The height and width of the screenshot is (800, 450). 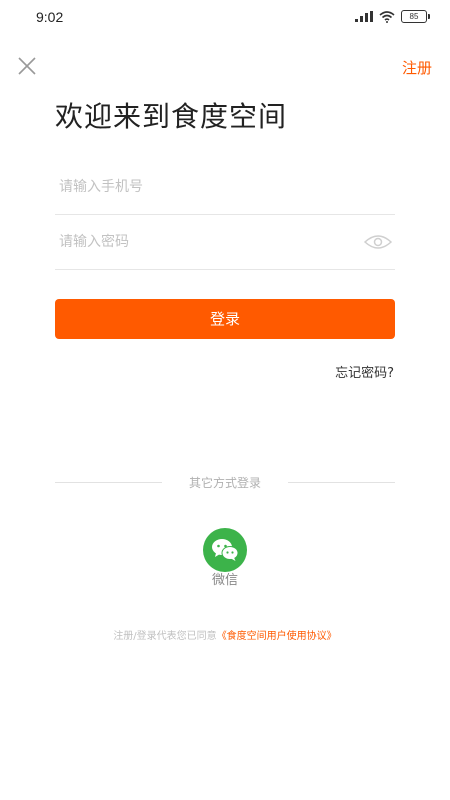 I want to click on wechat-label: 微信, so click(x=224, y=580).